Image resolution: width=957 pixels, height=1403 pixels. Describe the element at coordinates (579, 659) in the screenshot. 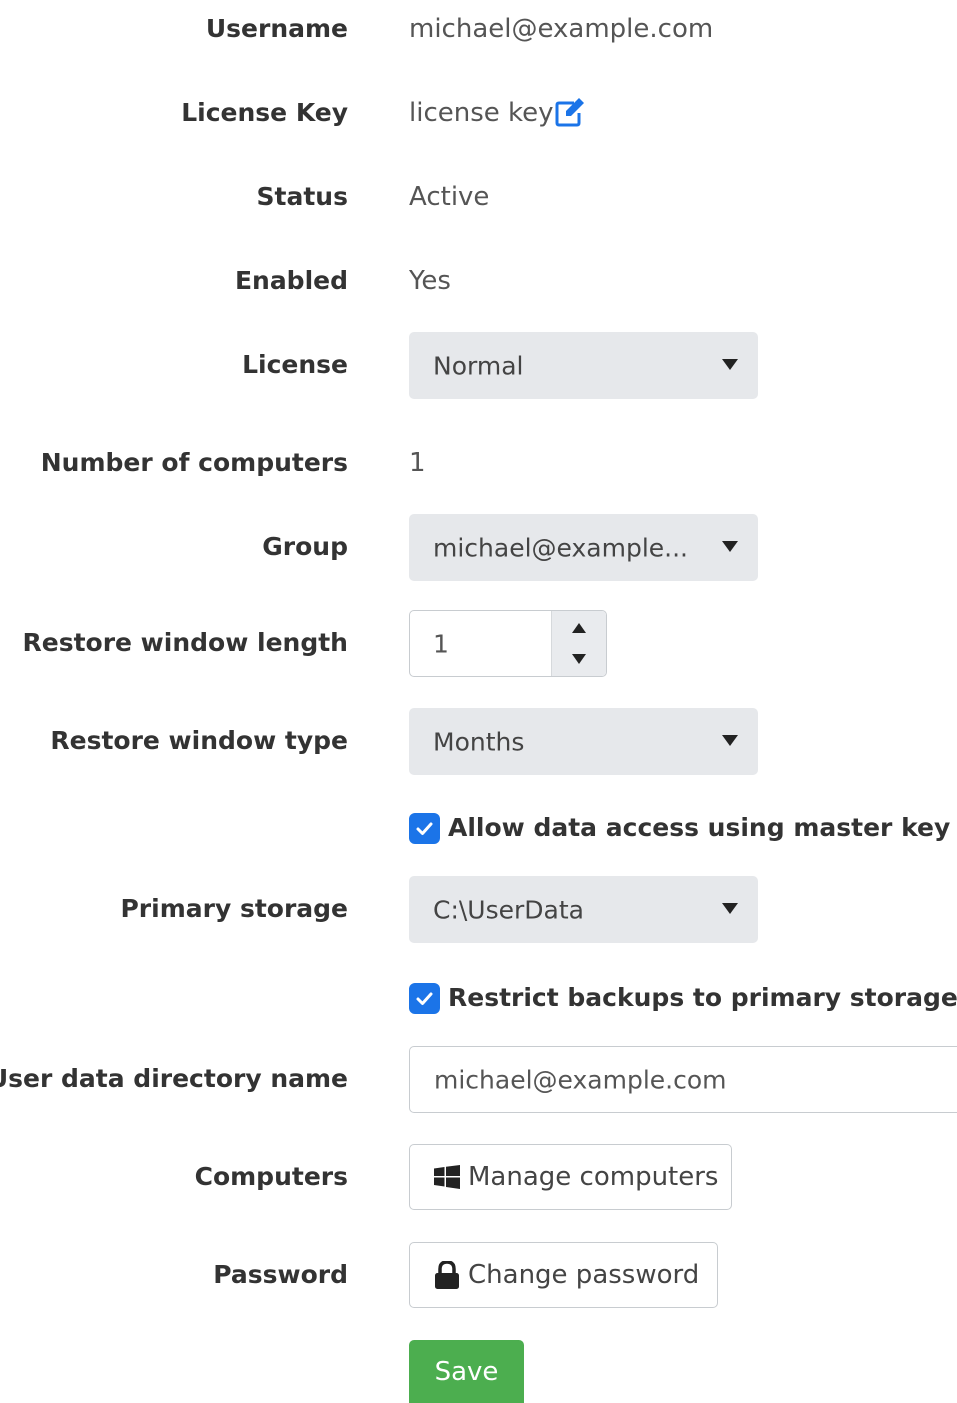

I see `decrement-icon` at that location.